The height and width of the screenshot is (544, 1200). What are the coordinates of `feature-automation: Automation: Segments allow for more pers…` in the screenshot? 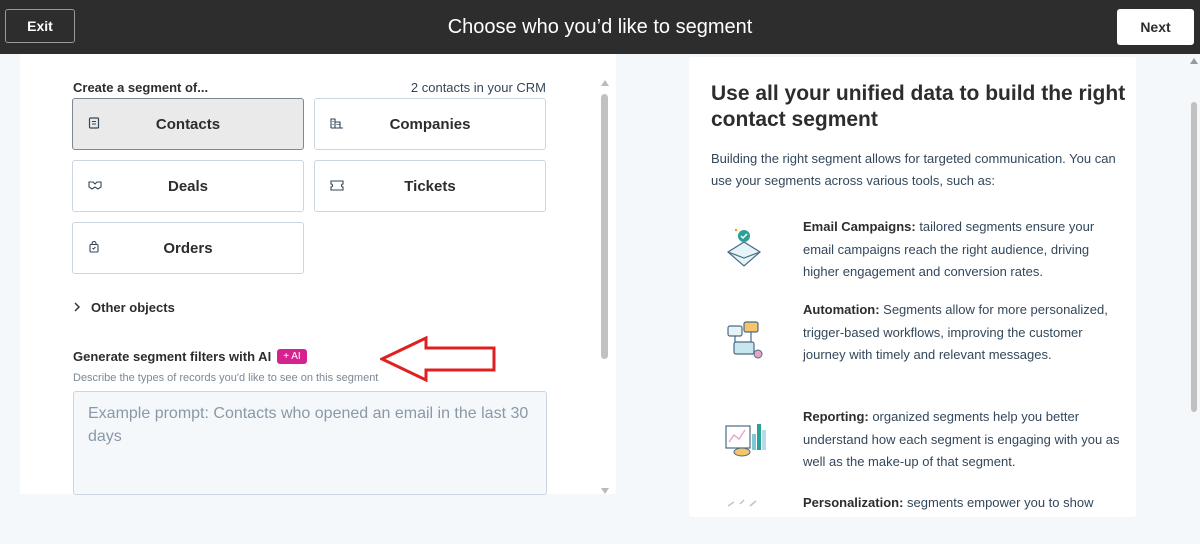 It's located at (963, 333).